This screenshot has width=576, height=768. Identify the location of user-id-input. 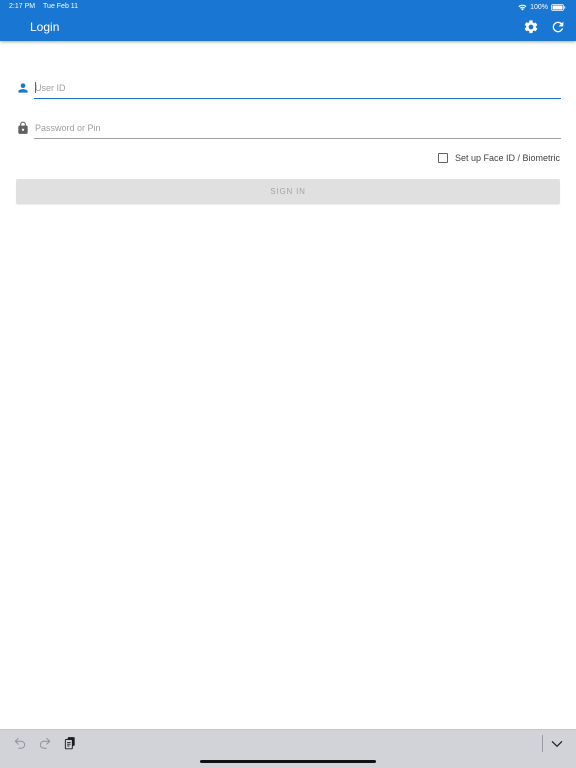
(297, 88).